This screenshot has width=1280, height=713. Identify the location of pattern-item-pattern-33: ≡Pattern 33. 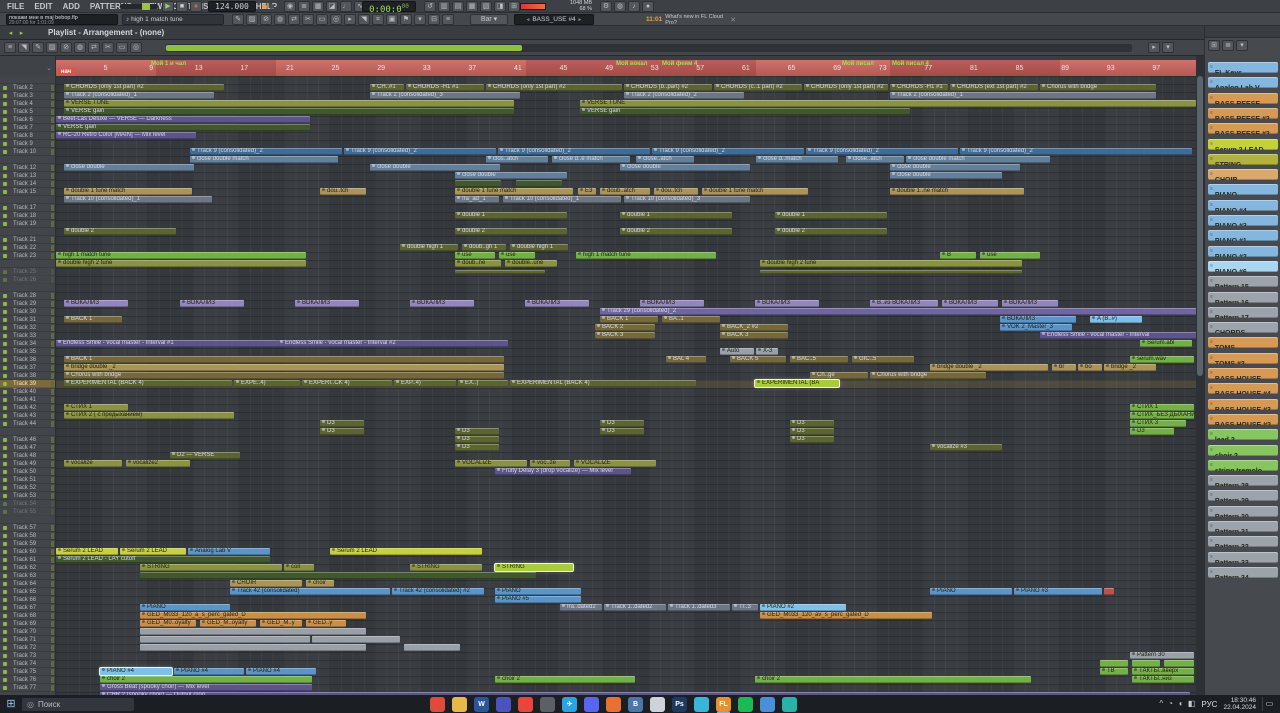
(1243, 557).